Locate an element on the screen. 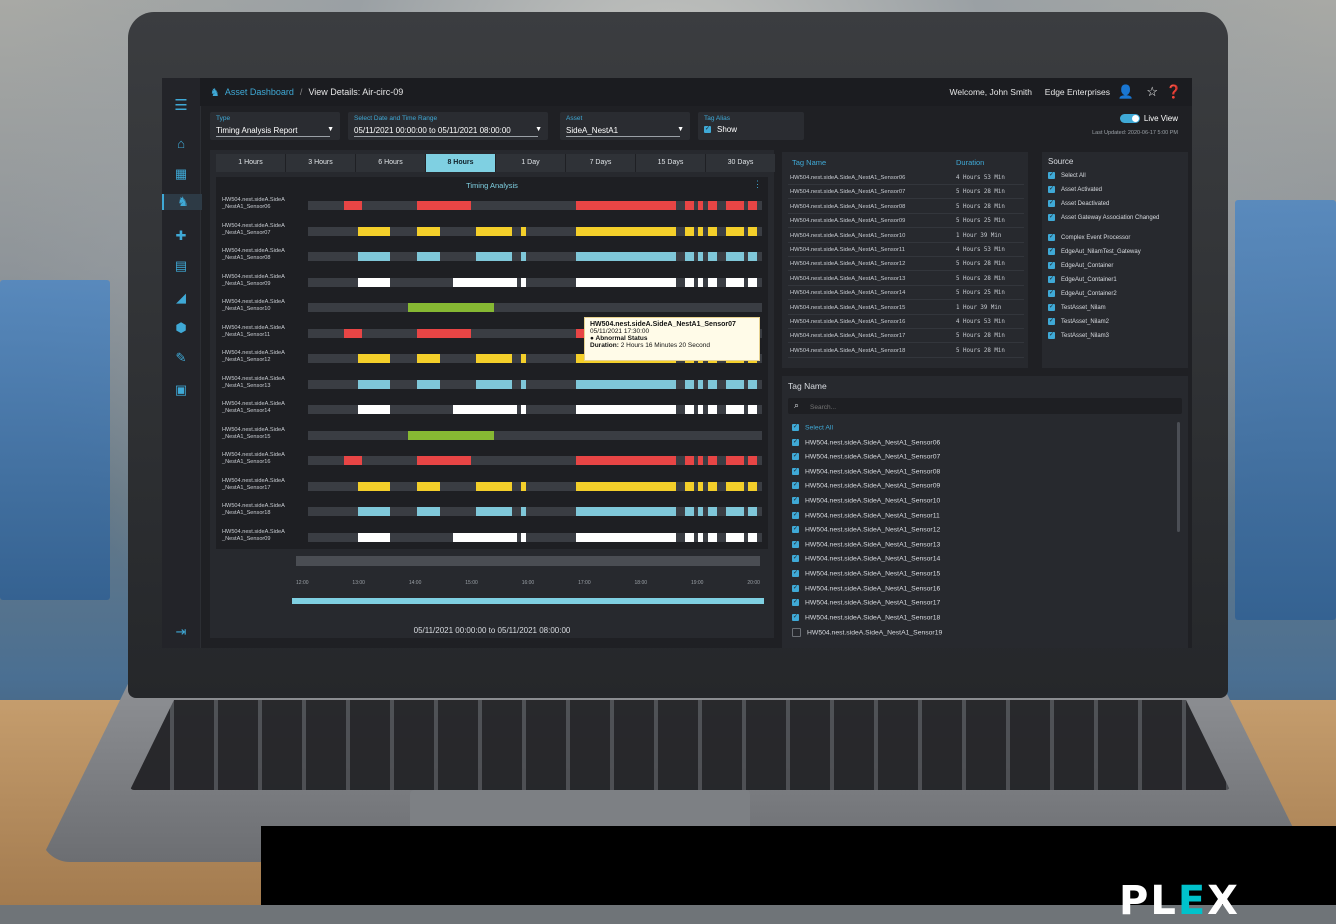  user-icon: 👤 is located at coordinates (1126, 92).